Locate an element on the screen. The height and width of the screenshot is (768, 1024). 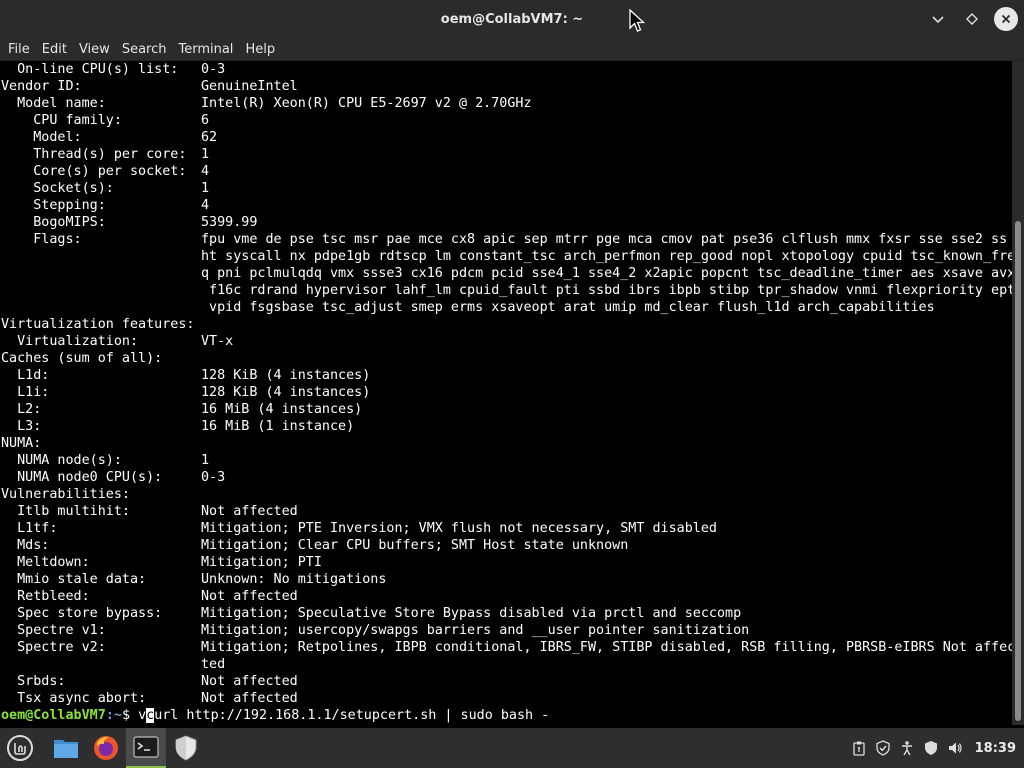
menu-edit: Edit is located at coordinates (54, 49).